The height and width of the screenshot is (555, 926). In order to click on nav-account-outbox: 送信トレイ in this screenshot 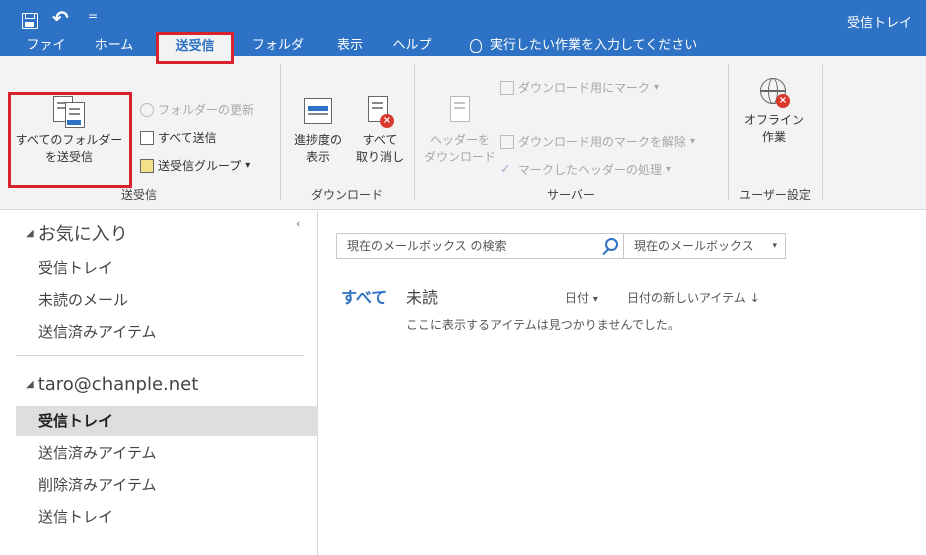, I will do `click(75, 517)`.